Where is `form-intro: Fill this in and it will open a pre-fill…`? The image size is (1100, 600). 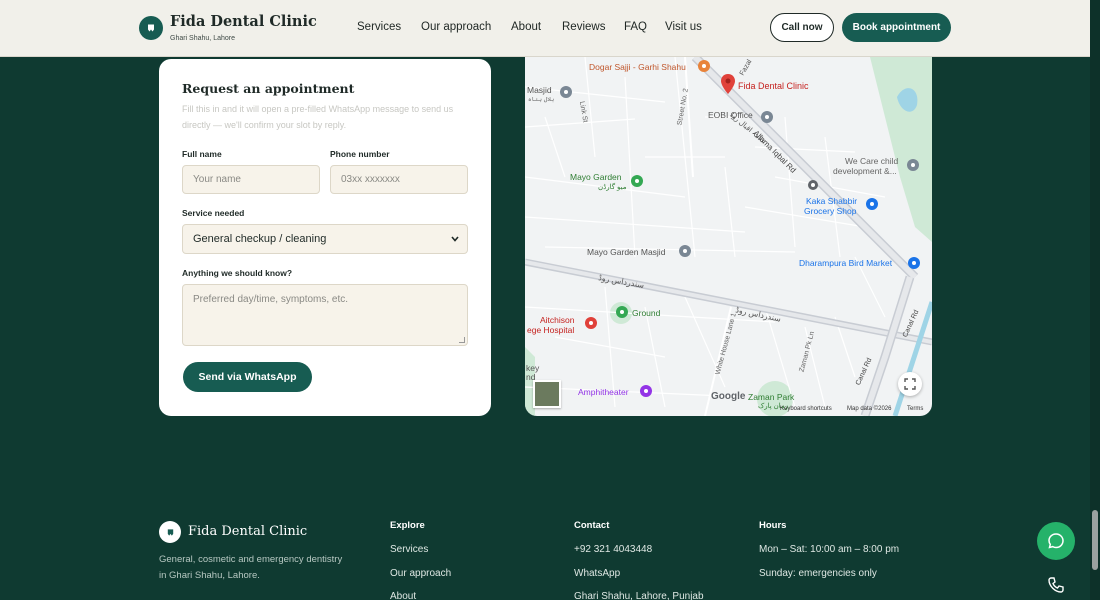 form-intro: Fill this in and it will open a pre-fill… is located at coordinates (318, 117).